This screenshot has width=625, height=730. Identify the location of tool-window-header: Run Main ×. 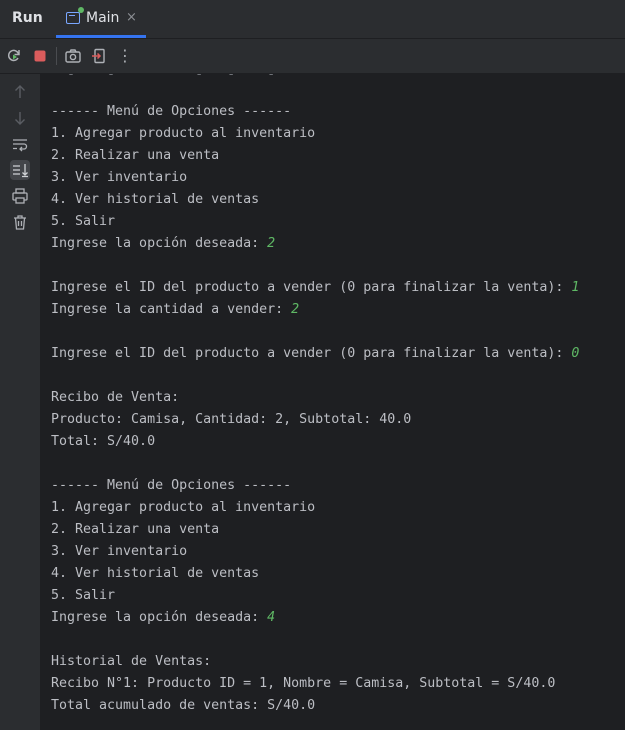
(312, 19).